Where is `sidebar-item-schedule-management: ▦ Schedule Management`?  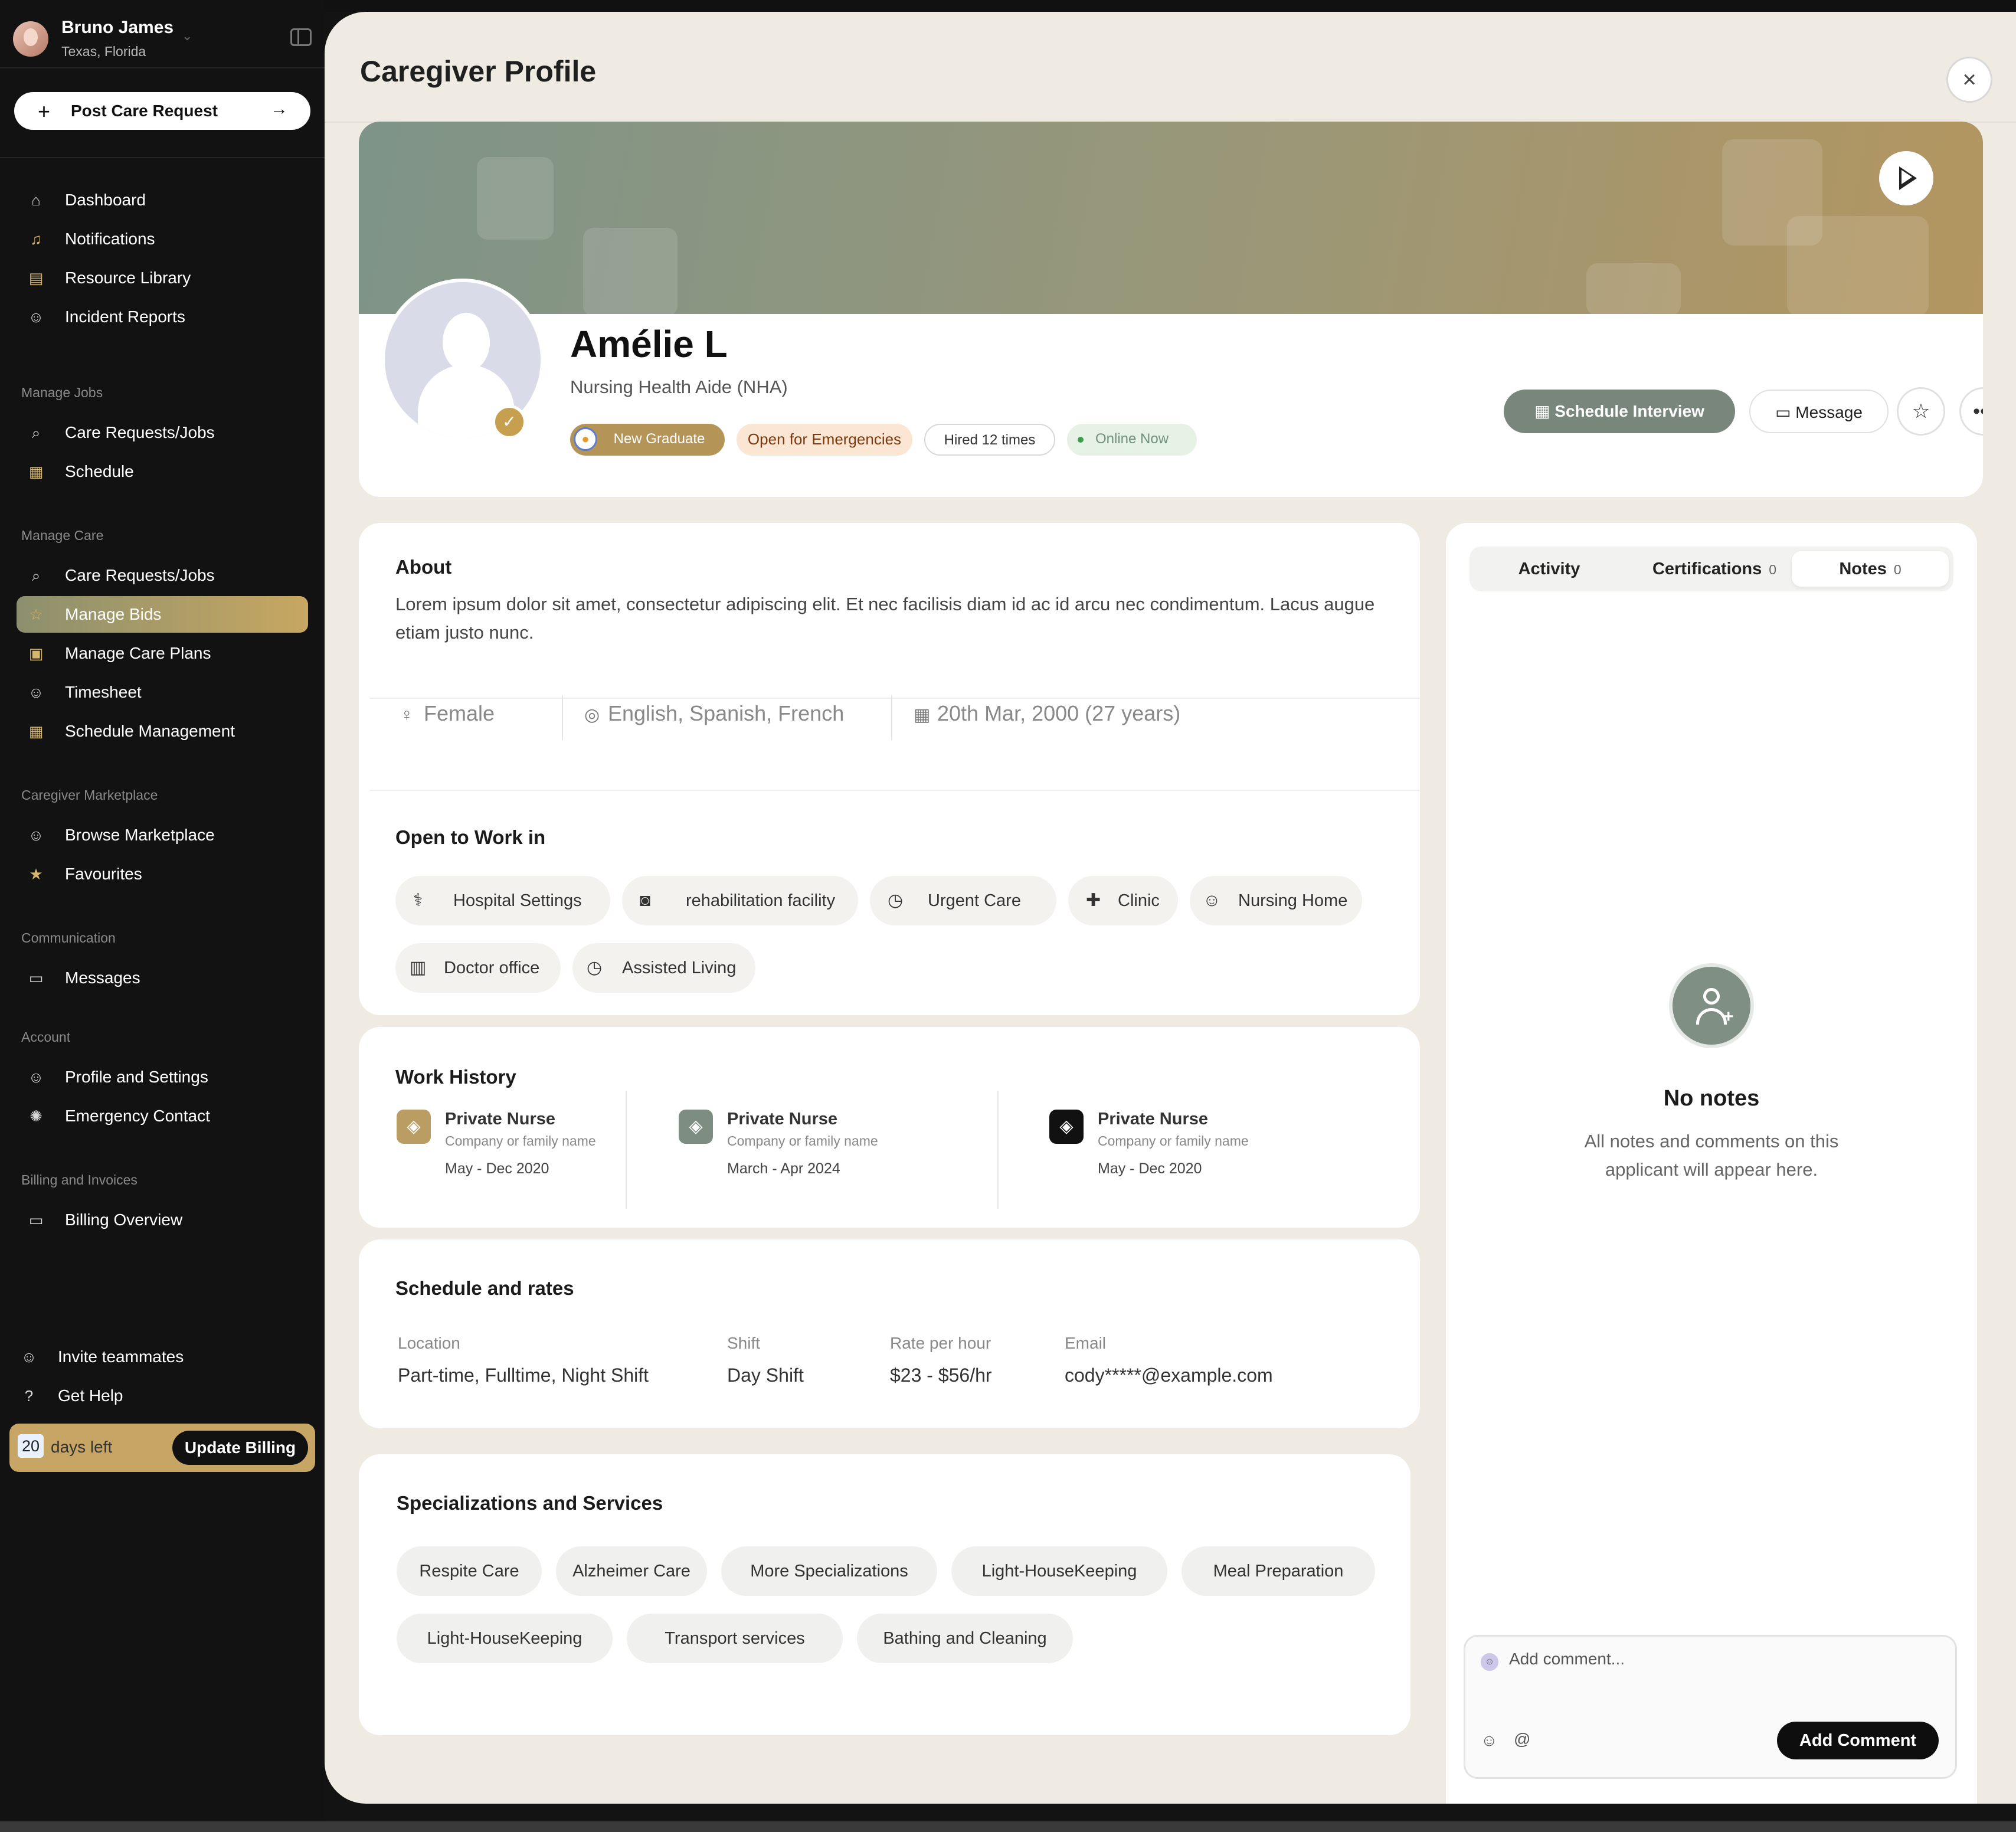 sidebar-item-schedule-management: ▦ Schedule Management is located at coordinates (162, 731).